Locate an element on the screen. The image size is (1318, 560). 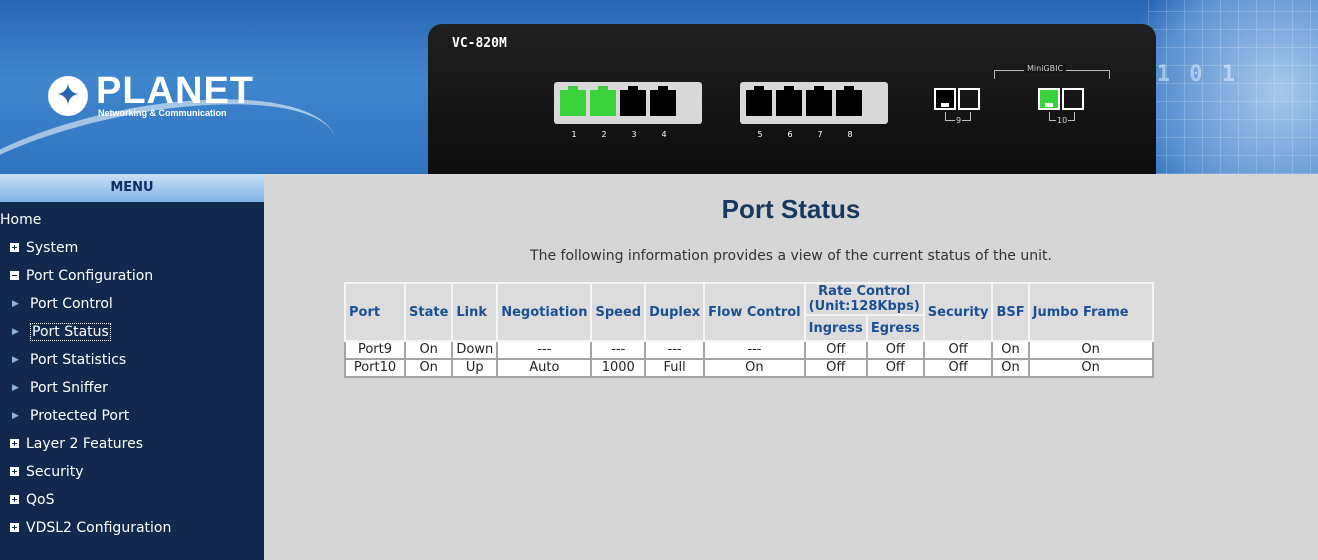
header-security: Security is located at coordinates (958, 312).